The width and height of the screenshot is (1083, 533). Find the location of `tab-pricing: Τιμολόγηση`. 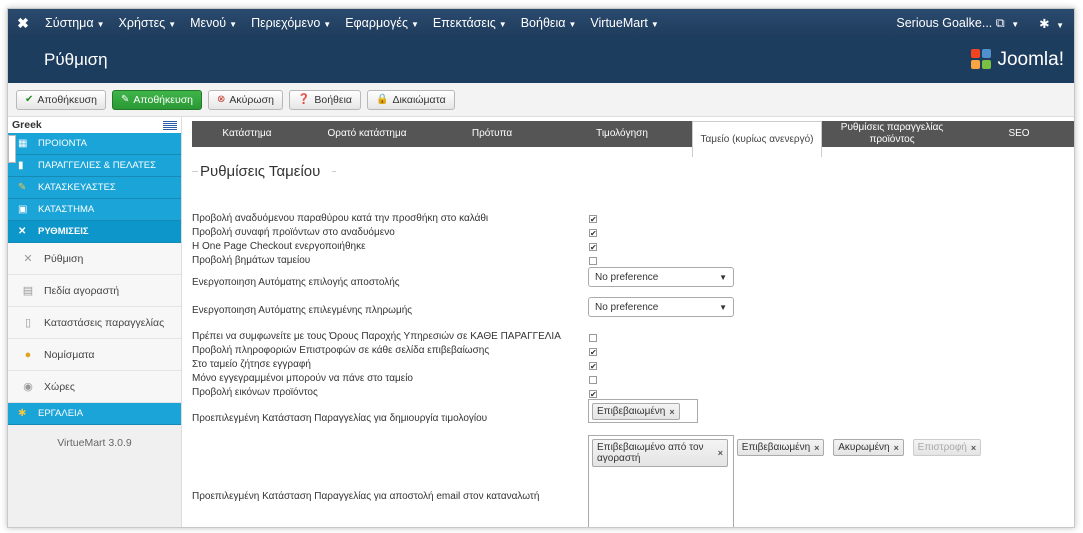

tab-pricing: Τιμολόγηση is located at coordinates (622, 134).